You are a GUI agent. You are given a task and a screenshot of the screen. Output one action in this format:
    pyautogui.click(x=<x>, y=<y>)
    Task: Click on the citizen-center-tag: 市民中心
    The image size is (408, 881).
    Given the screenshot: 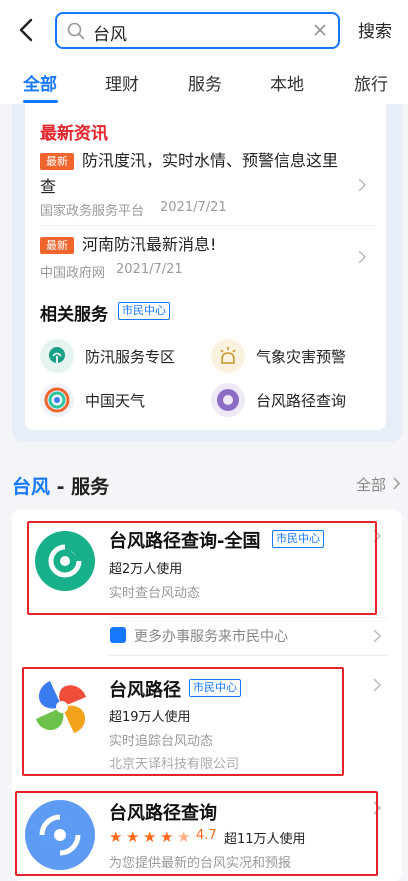 What is the action you would take?
    pyautogui.click(x=144, y=311)
    